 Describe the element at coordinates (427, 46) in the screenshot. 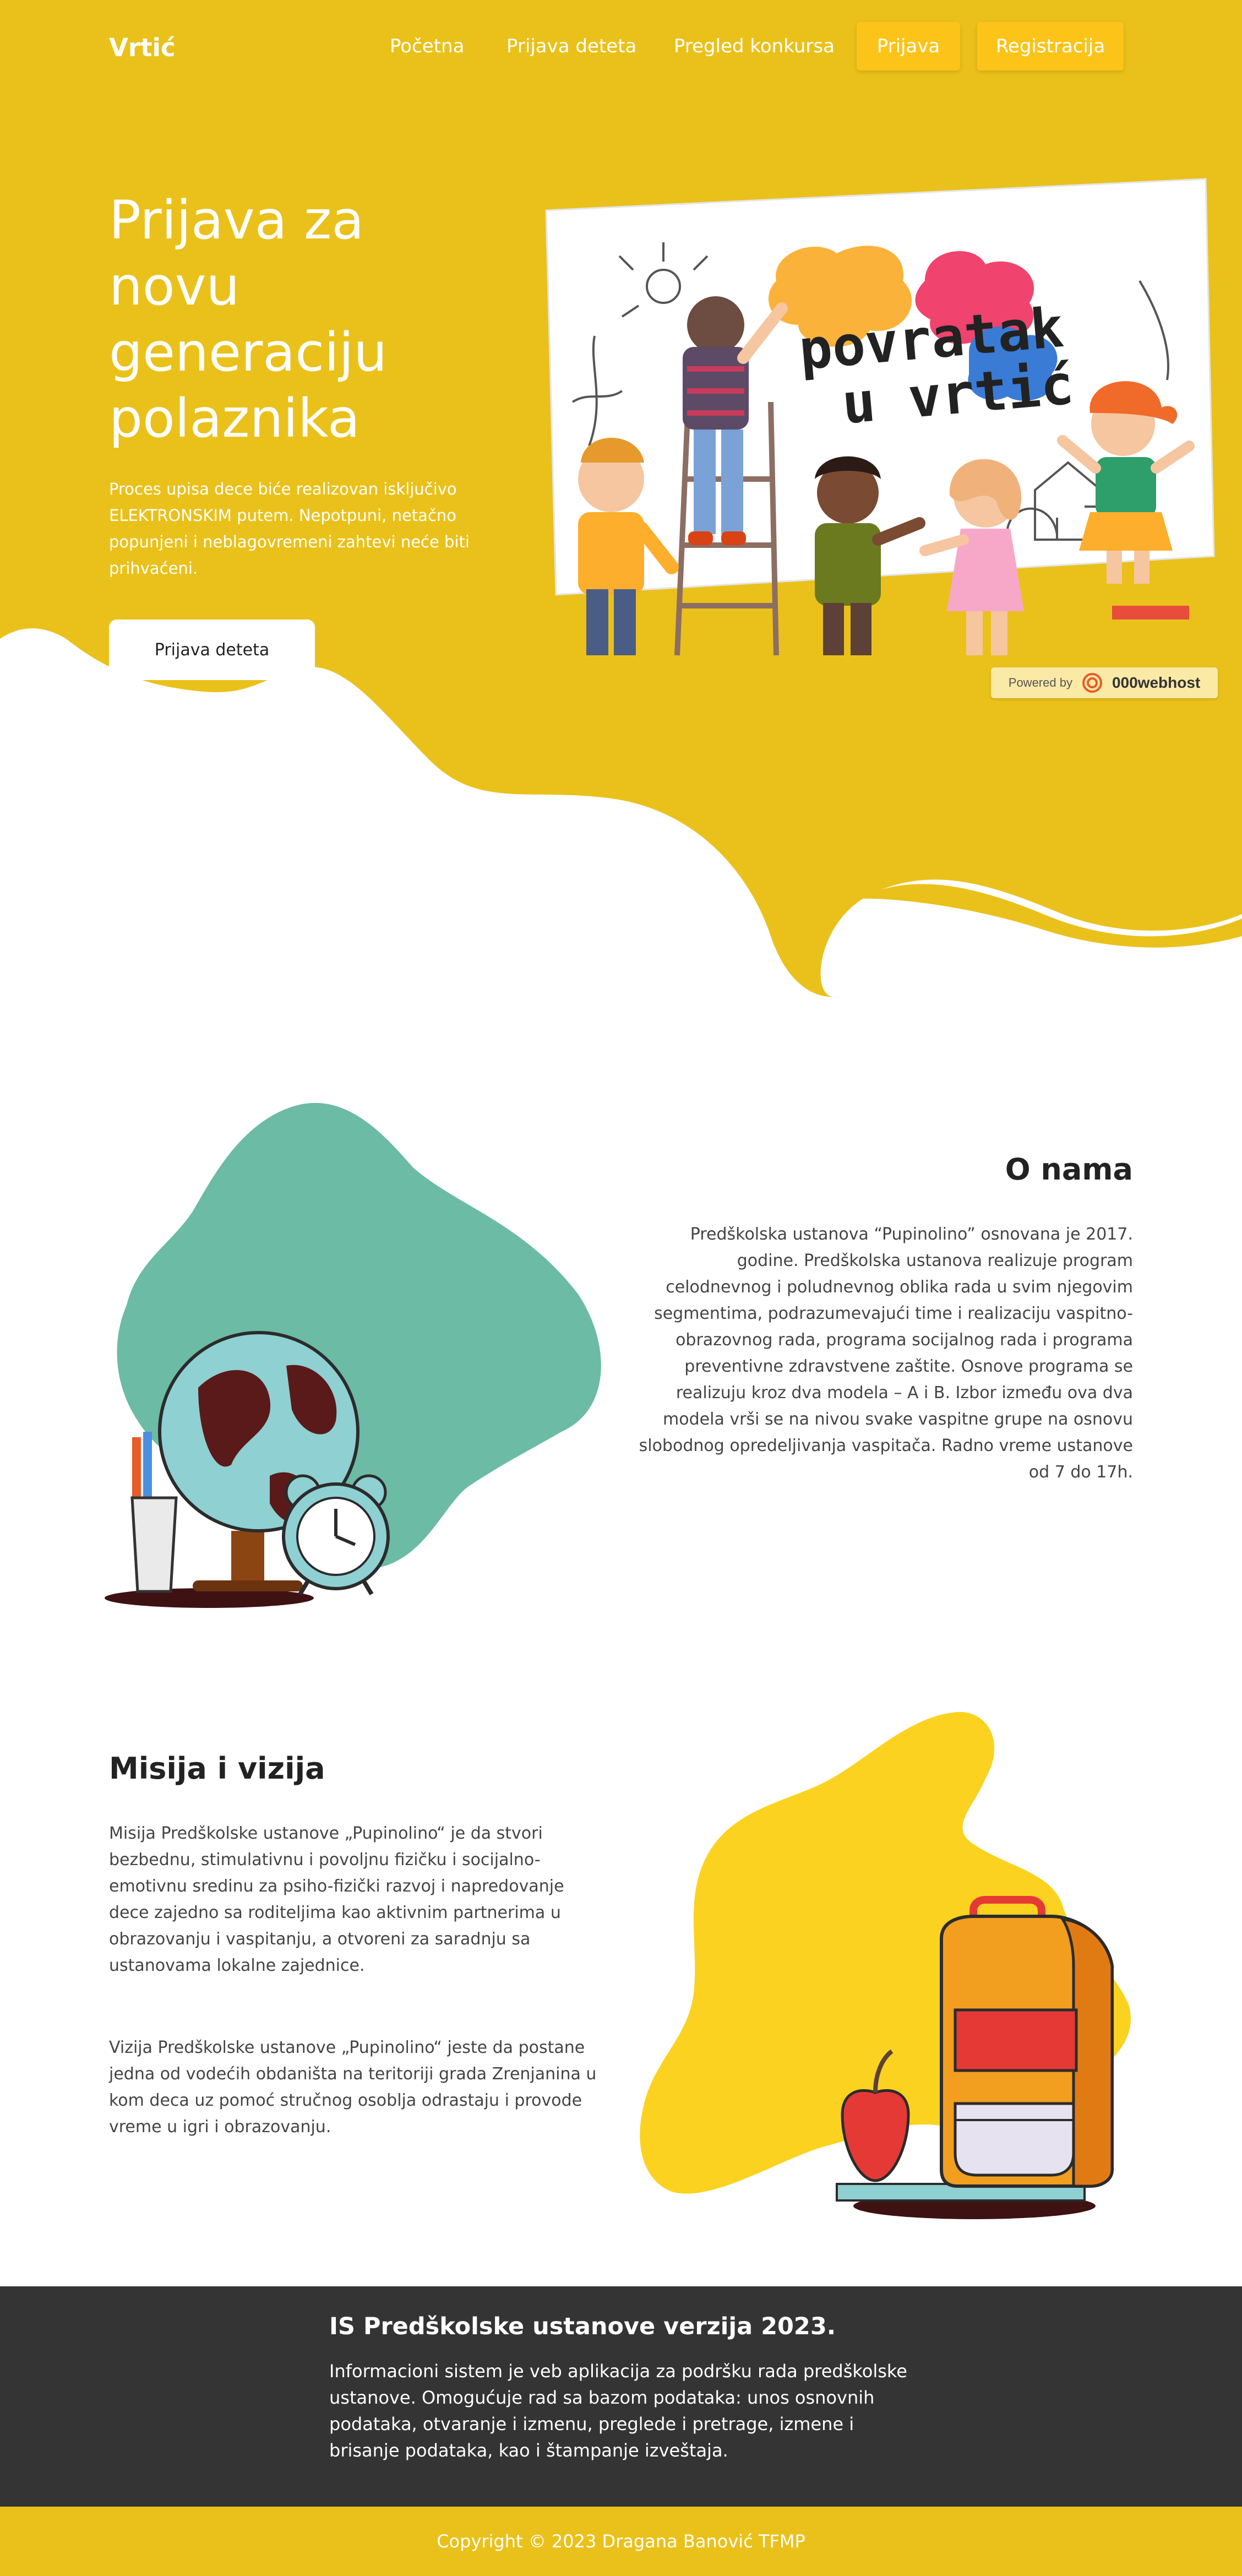

I see `nav-link-pocetna: Početna` at that location.